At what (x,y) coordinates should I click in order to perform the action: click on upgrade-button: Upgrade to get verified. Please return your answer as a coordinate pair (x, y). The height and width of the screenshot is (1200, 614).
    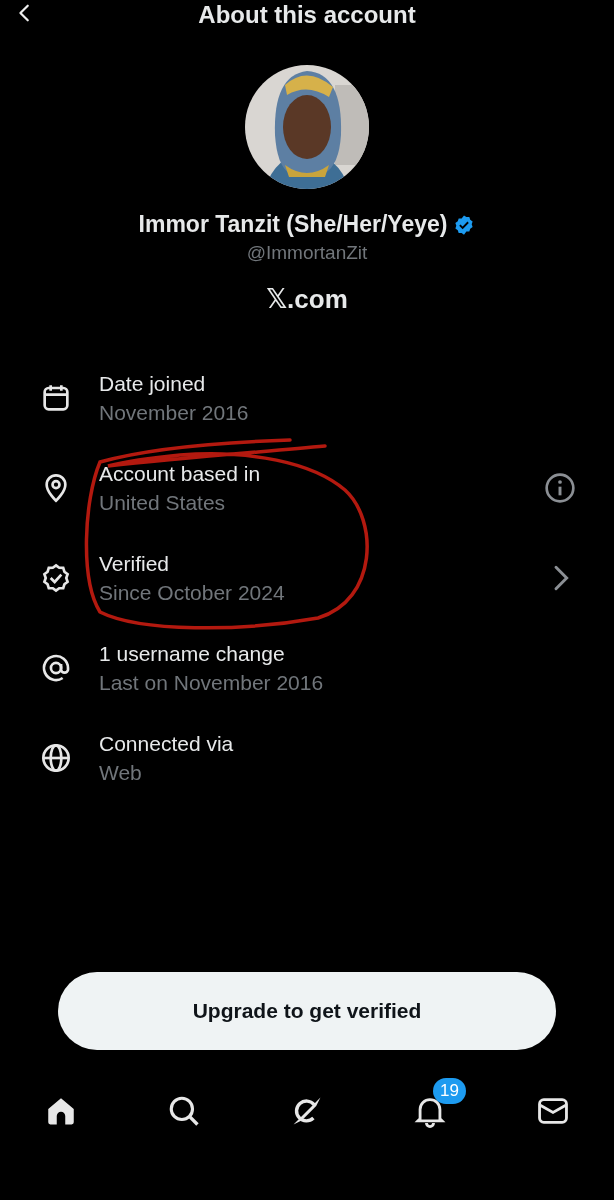
    Looking at the image, I should click on (307, 1011).